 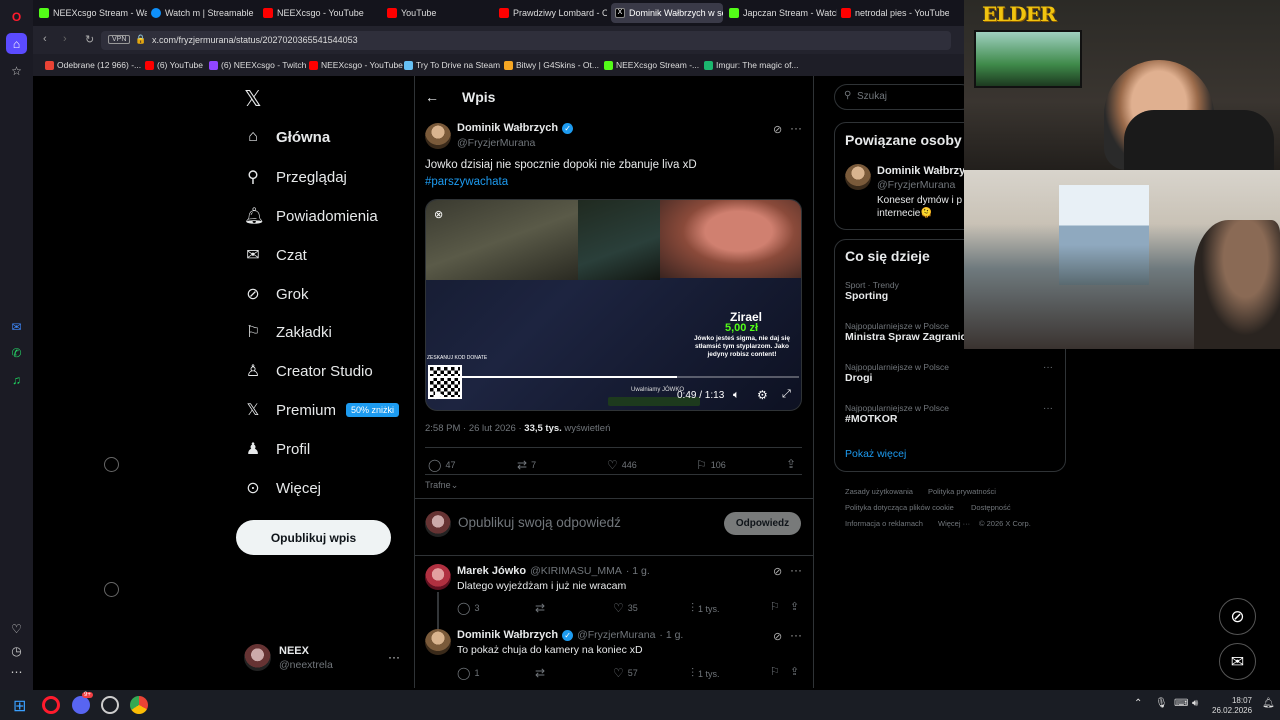 What do you see at coordinates (1232, 710) in the screenshot?
I see `clock-date: 26.02.2026` at bounding box center [1232, 710].